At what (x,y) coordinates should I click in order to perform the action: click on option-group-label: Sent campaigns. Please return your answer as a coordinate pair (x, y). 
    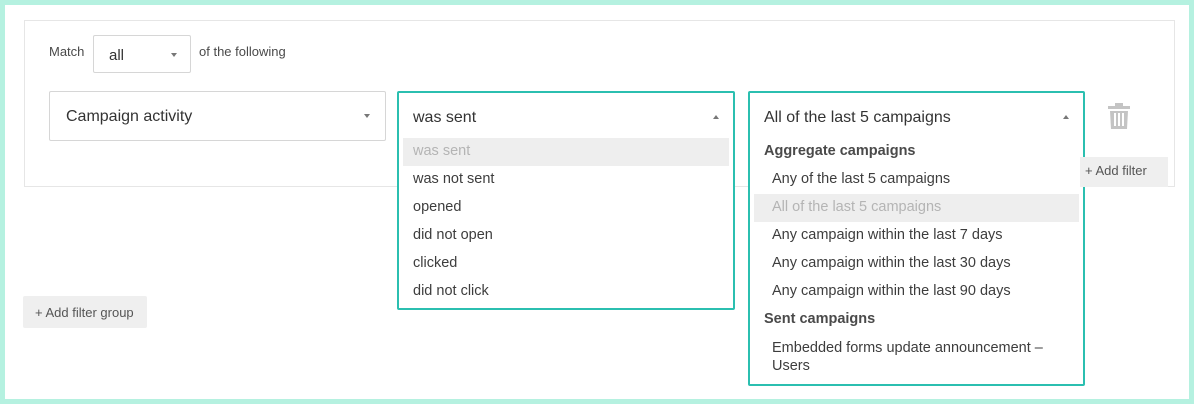
    Looking at the image, I should click on (820, 319).